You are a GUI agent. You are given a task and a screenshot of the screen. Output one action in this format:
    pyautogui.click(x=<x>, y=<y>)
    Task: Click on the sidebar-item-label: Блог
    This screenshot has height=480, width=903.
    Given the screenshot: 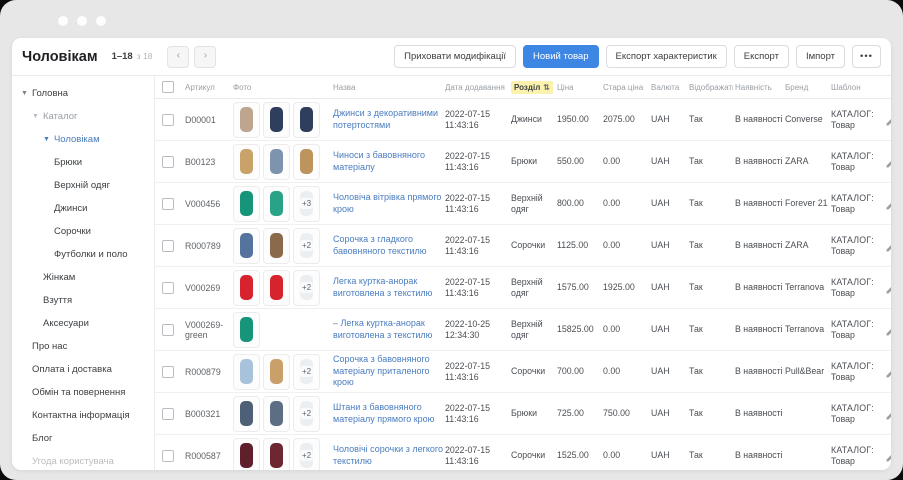 What is the action you would take?
    pyautogui.click(x=42, y=438)
    